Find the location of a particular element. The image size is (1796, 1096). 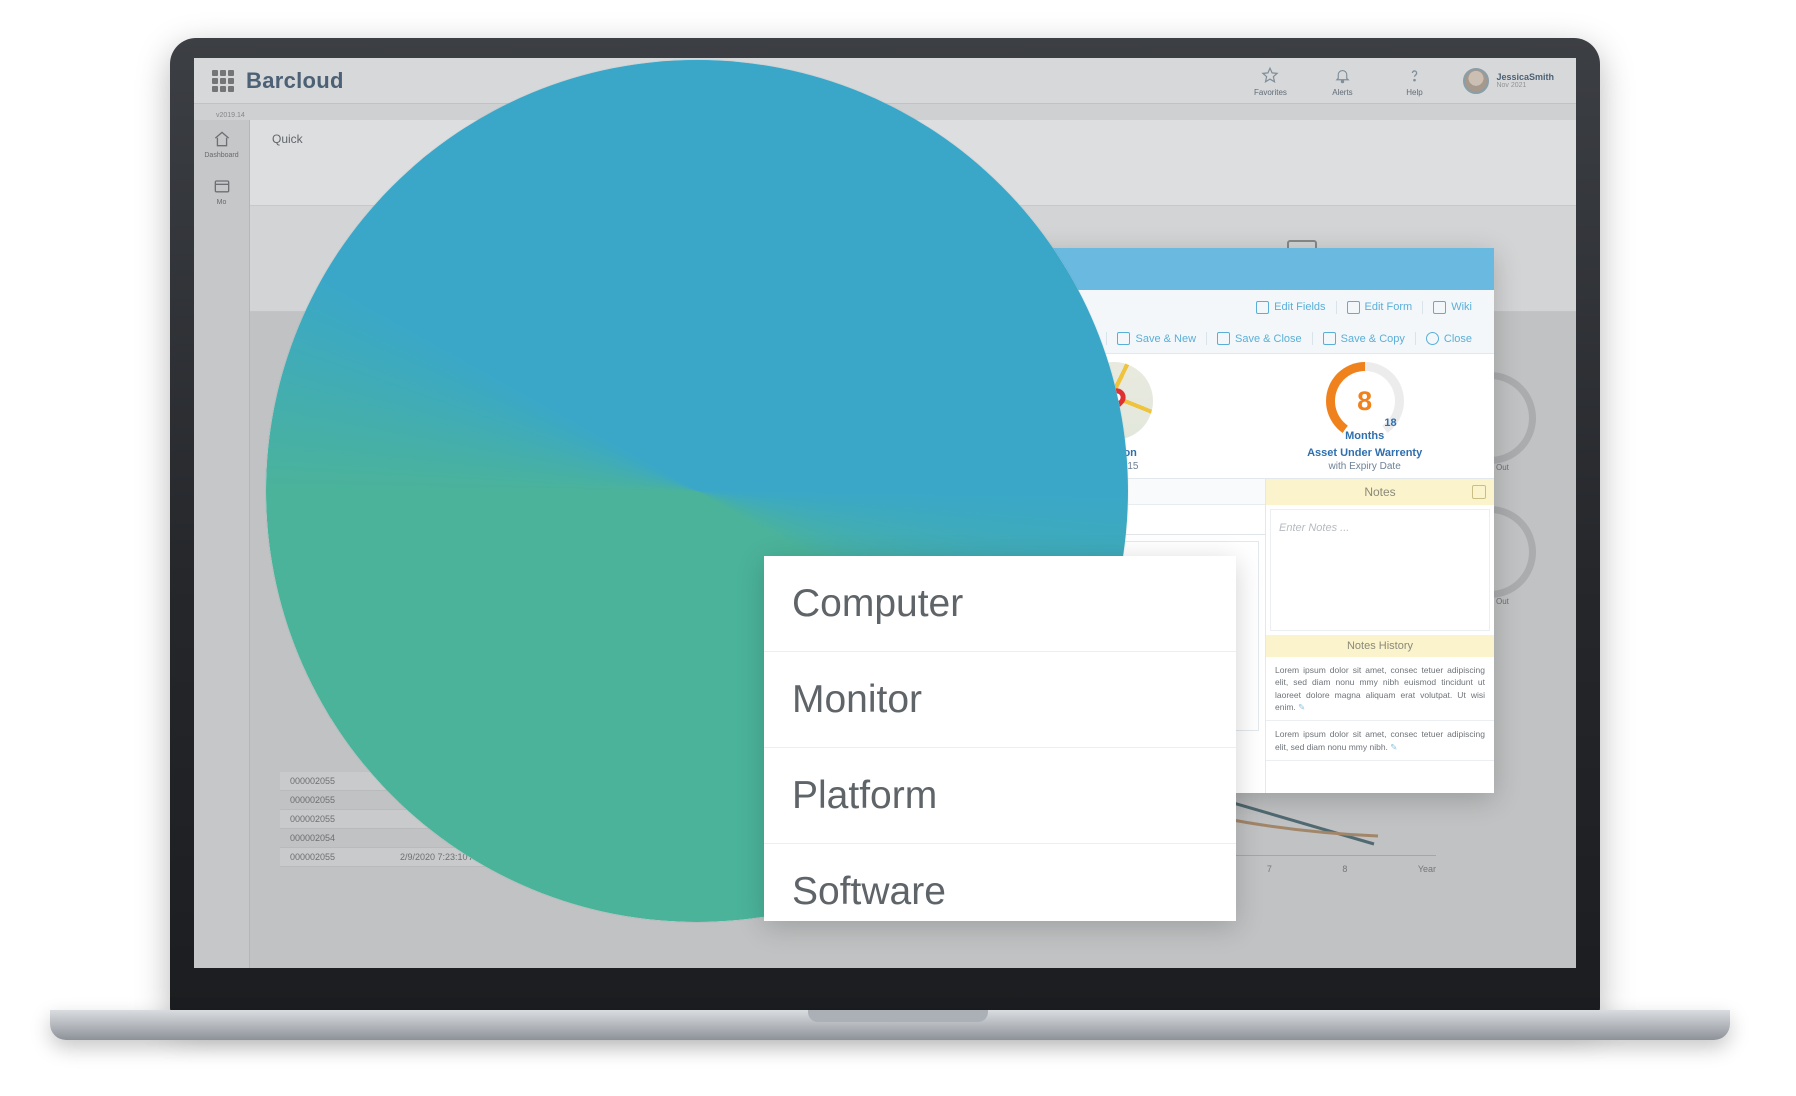

dropdown-option-platform: Platform is located at coordinates (1000, 796).